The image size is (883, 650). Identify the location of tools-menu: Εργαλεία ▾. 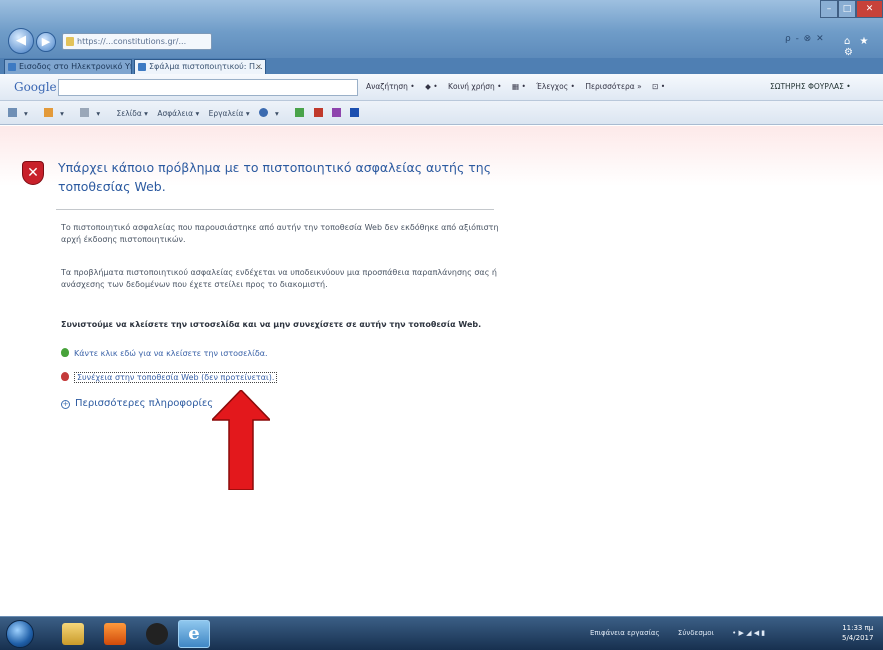
(229, 113).